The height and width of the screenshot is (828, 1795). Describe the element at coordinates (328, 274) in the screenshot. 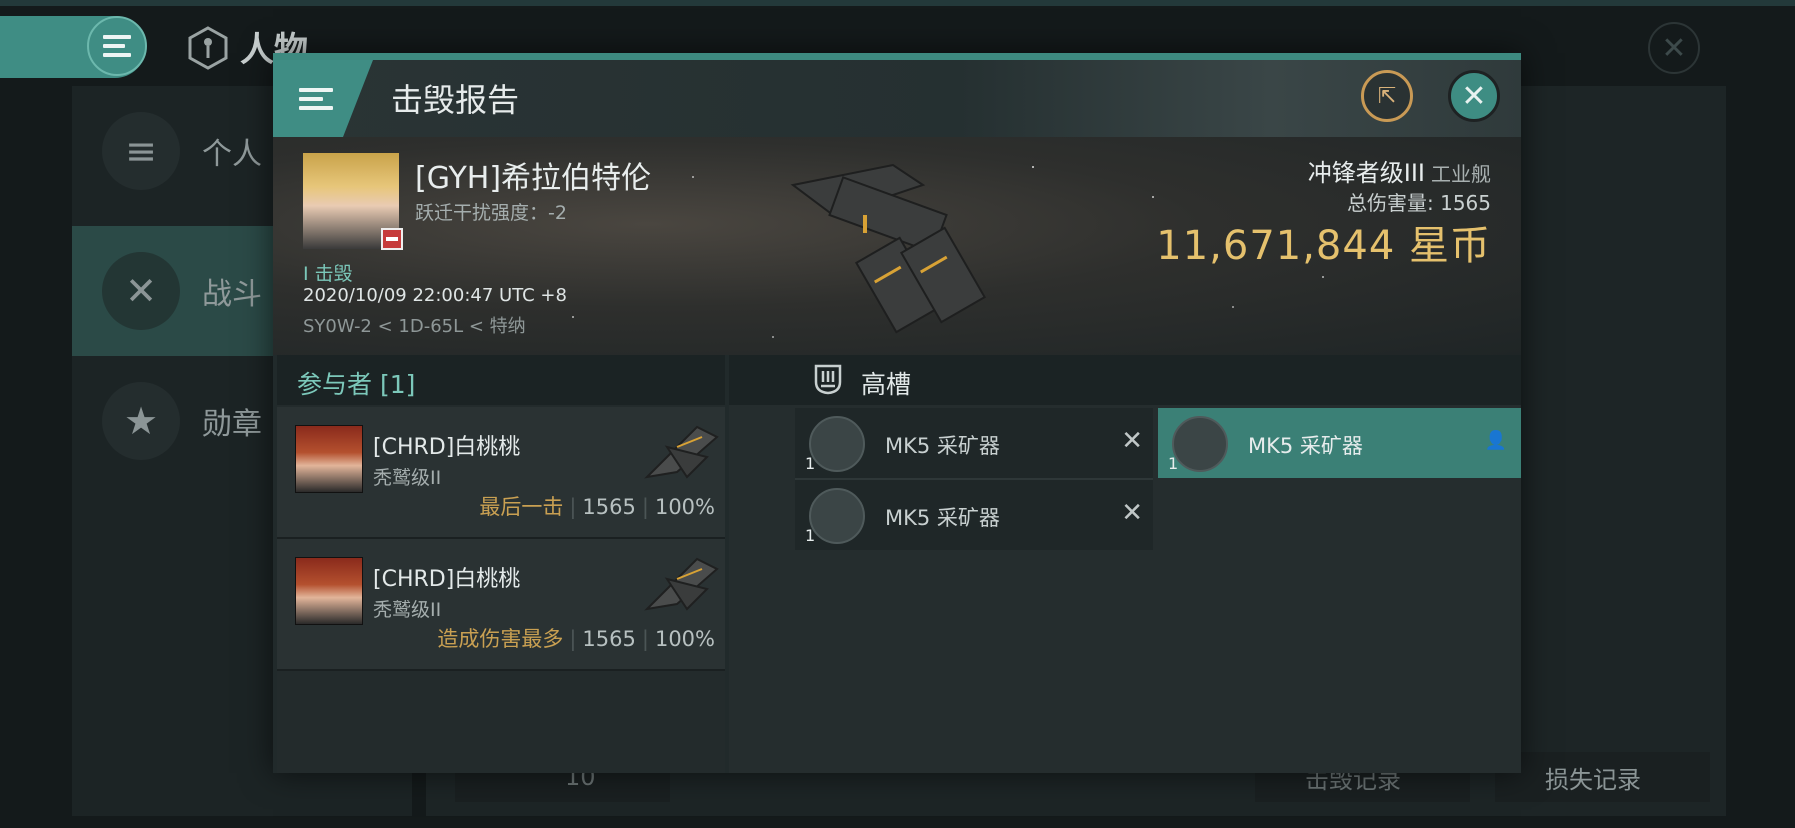

I see `kill-count: I 击毁` at that location.